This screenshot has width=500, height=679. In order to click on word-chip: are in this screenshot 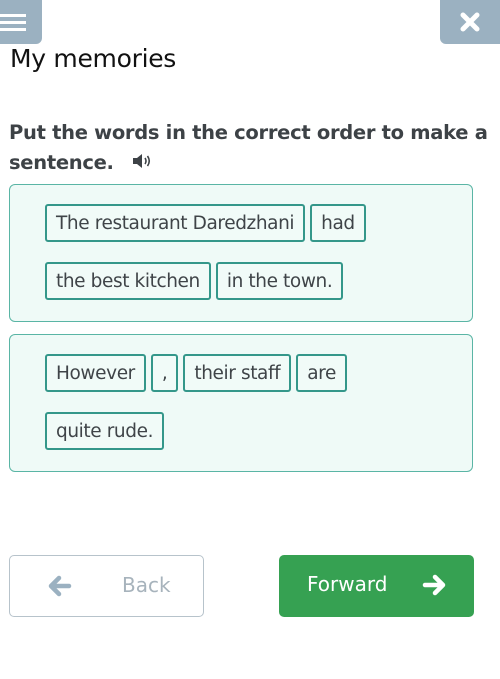, I will do `click(321, 373)`.